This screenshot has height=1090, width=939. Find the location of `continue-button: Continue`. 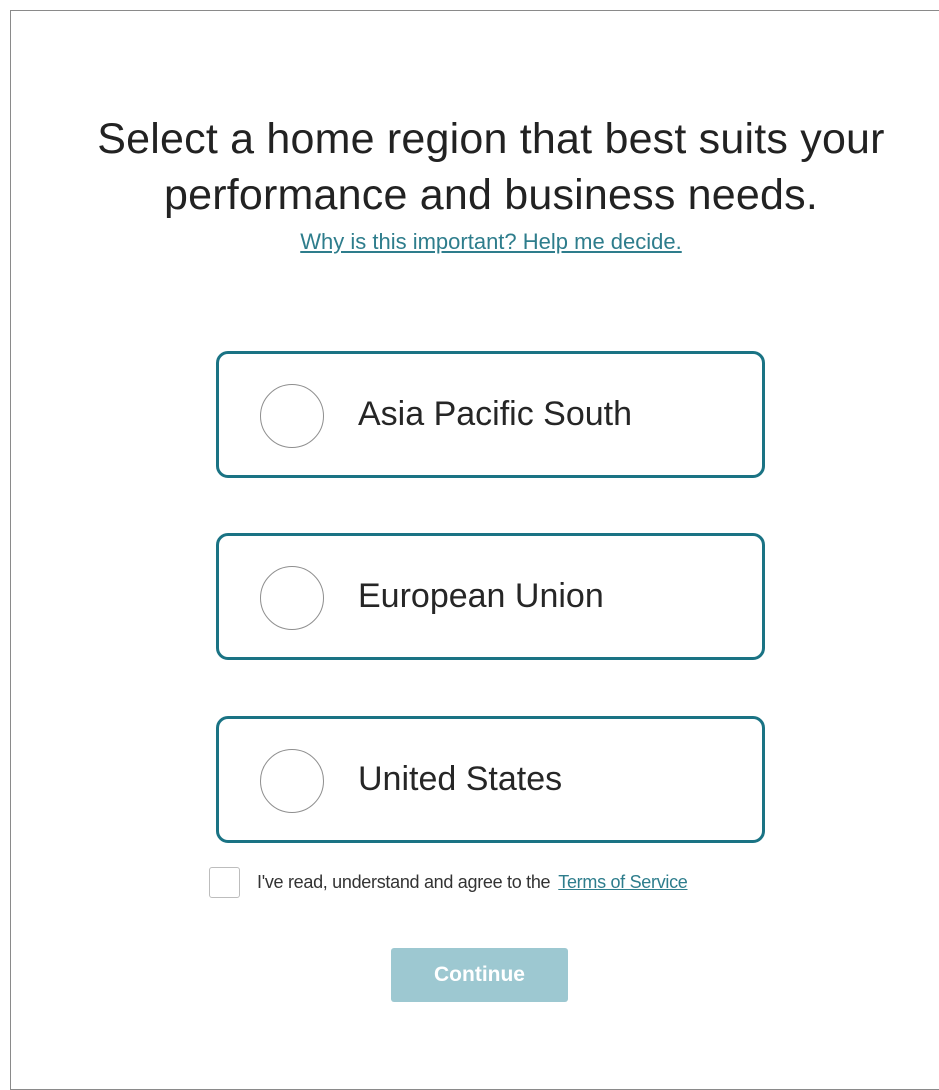

continue-button: Continue is located at coordinates (479, 975).